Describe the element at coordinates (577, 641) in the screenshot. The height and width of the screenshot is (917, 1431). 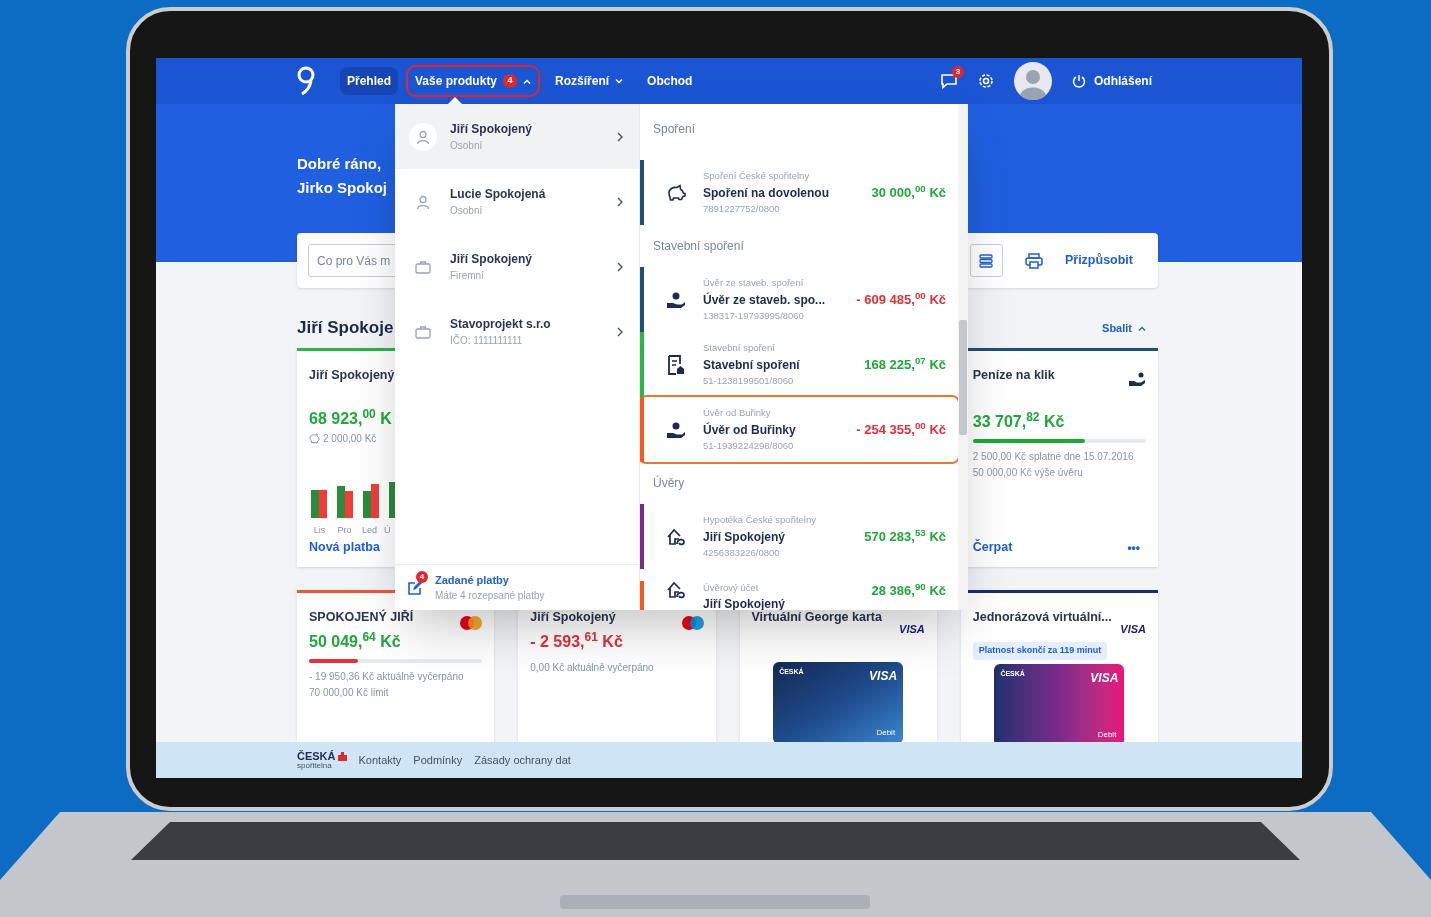
I see `balance-amount: - 2 593,$^{61}$ Kč` at that location.